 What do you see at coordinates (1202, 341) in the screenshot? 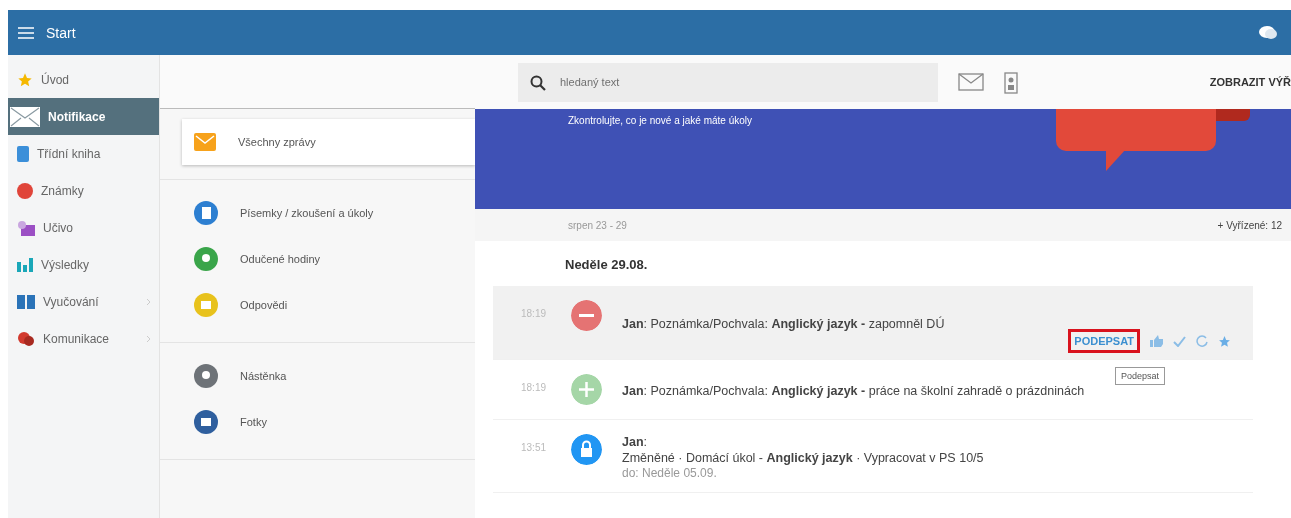
I see `refresh-icon` at bounding box center [1202, 341].